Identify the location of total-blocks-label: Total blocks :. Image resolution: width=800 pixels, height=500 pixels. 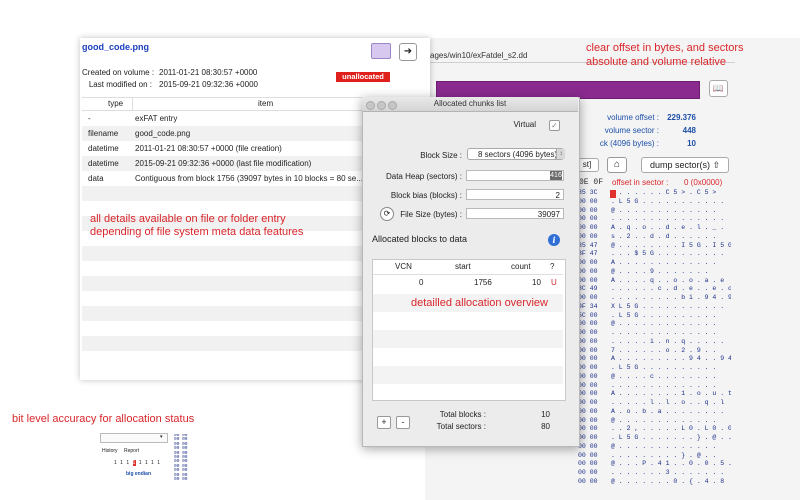
(462, 414).